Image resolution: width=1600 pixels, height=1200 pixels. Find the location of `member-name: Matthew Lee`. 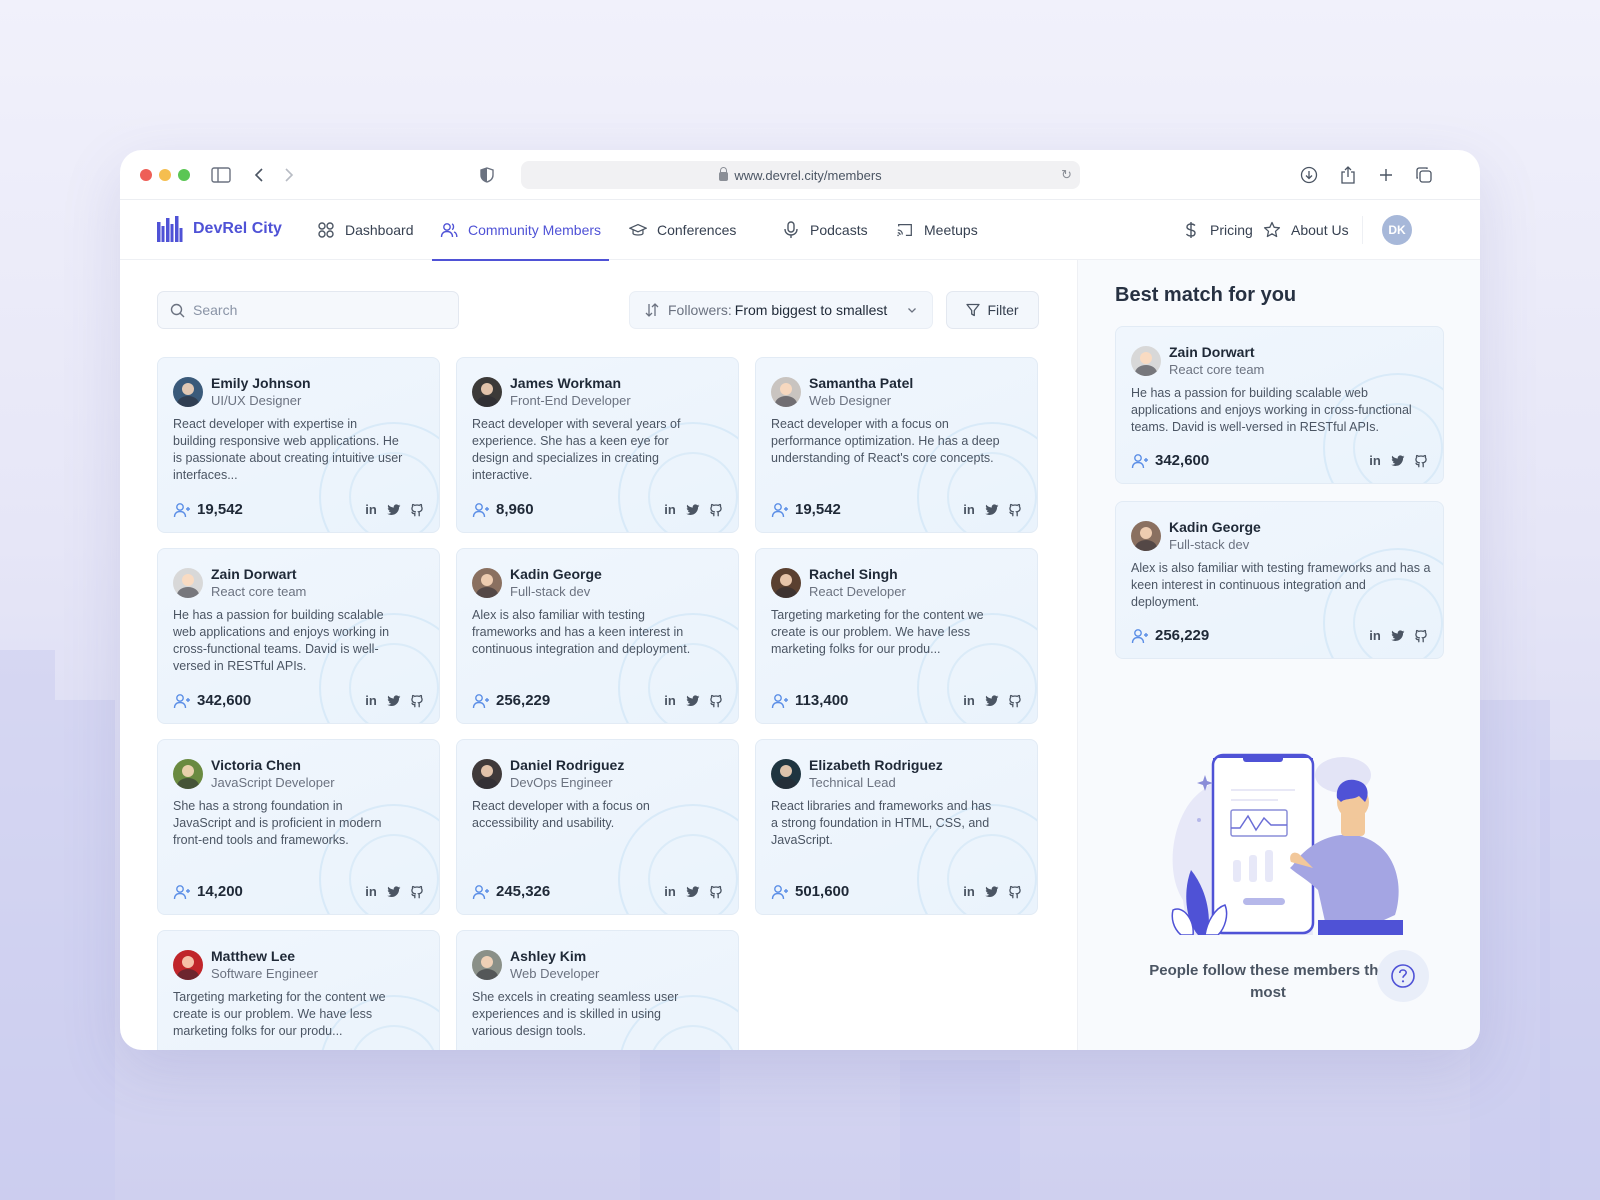

member-name: Matthew Lee is located at coordinates (264, 956).